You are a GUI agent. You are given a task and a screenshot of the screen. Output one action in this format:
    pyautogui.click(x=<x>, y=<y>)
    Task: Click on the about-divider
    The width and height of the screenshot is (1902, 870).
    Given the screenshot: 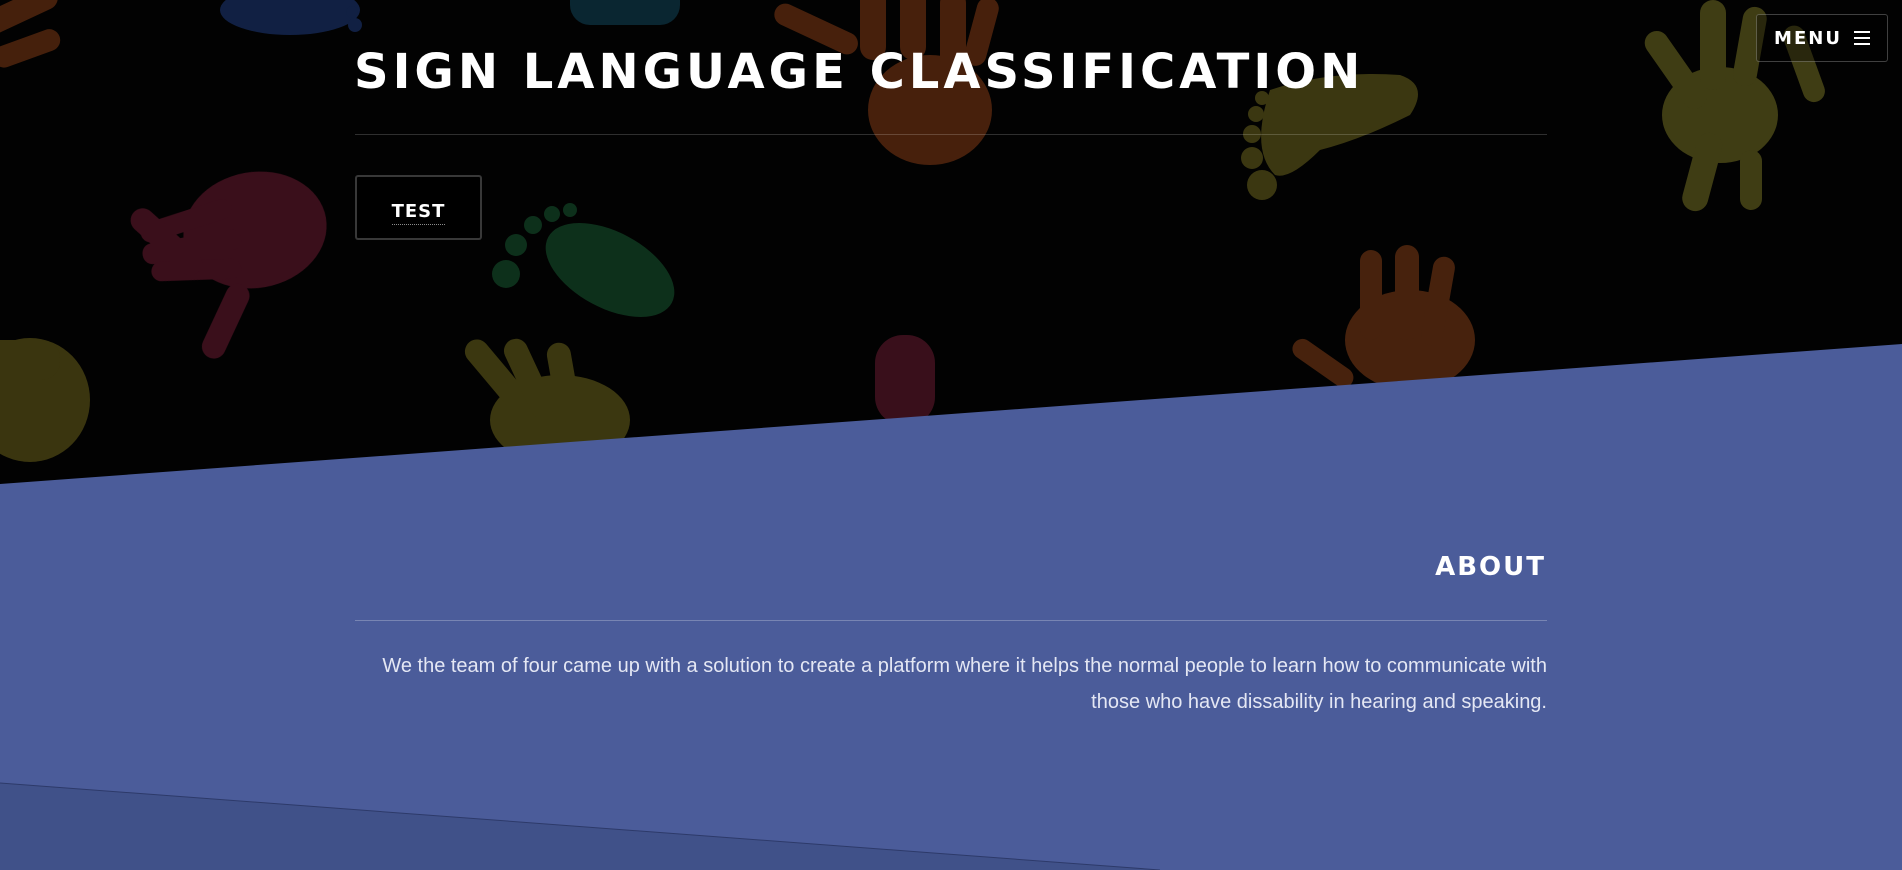 What is the action you would take?
    pyautogui.click(x=951, y=620)
    